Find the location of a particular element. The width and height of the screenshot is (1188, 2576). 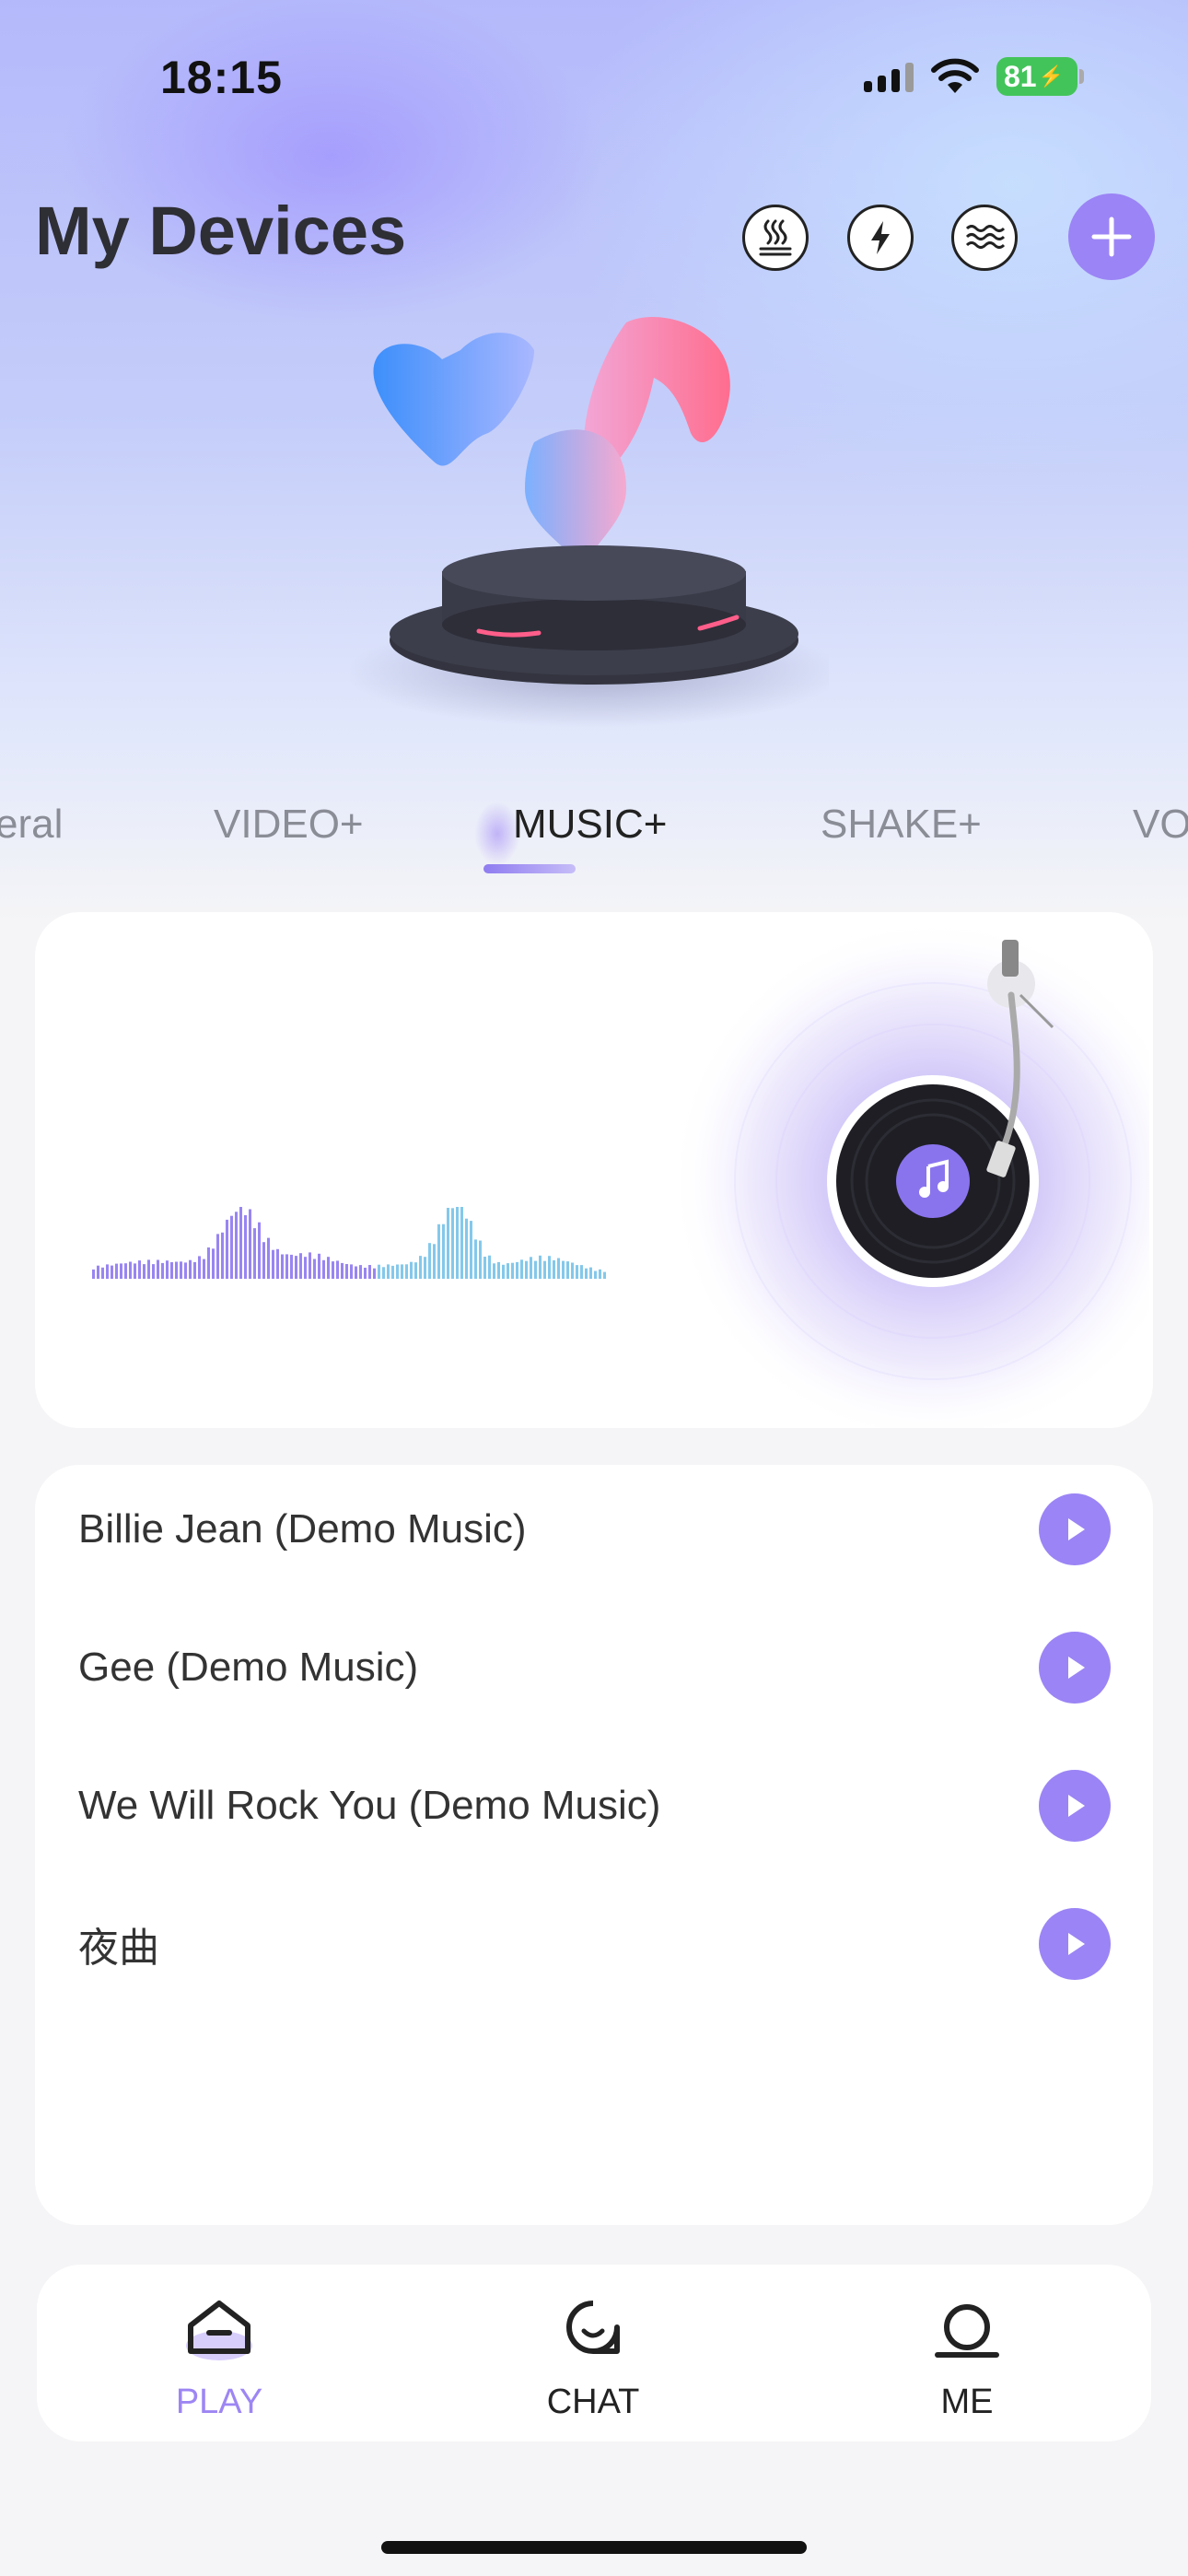

song-row: We Will Rock You (Demo Music) is located at coordinates (594, 1805).